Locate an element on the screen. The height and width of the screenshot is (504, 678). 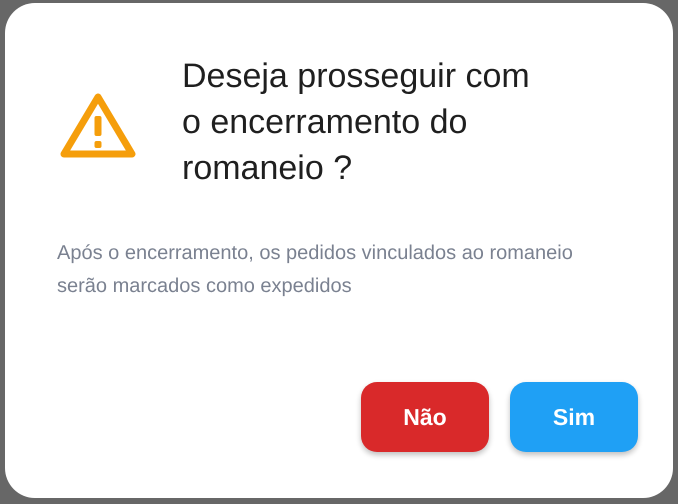
cancel-button: Não is located at coordinates (425, 417).